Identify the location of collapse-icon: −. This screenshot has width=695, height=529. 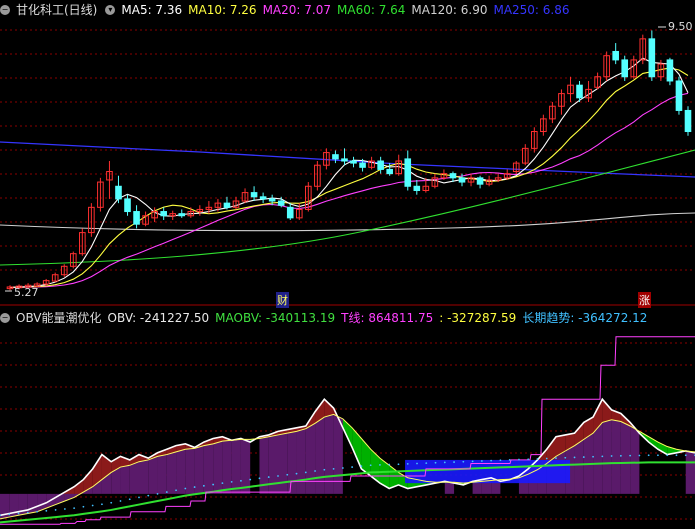
(5, 318).